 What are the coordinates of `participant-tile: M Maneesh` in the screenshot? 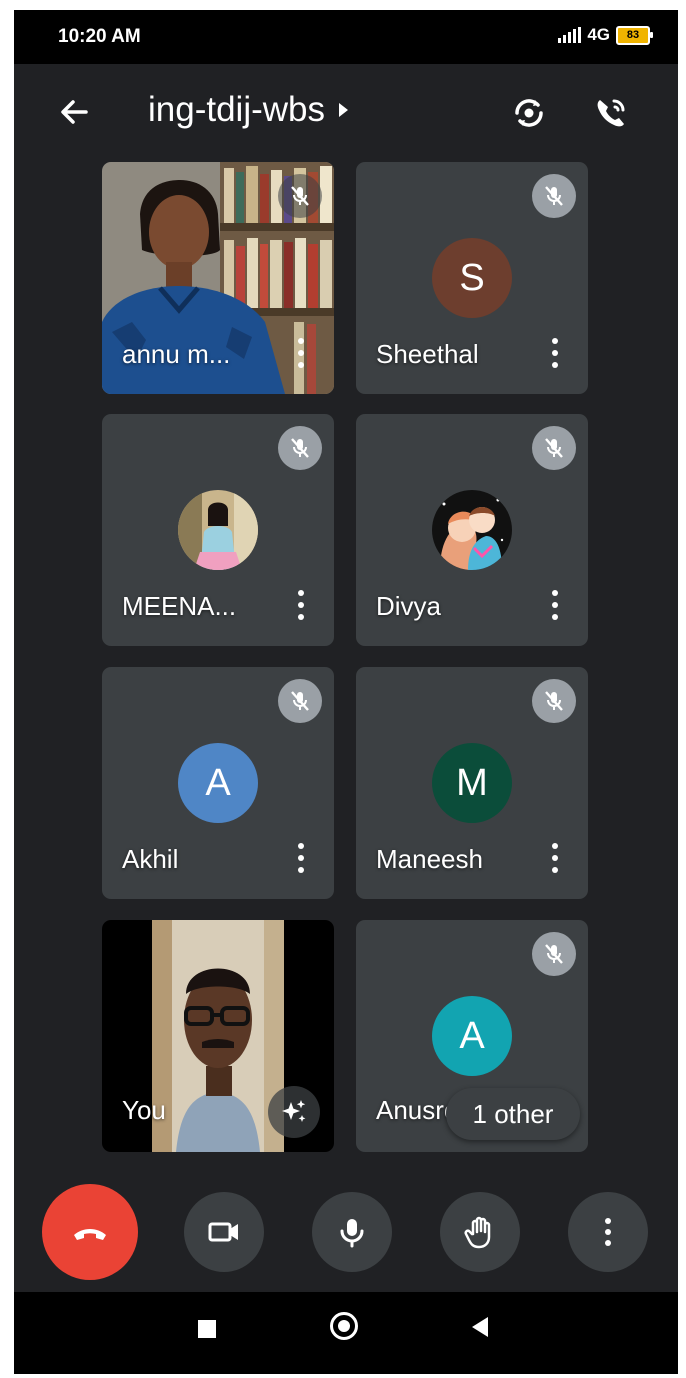 It's located at (472, 783).